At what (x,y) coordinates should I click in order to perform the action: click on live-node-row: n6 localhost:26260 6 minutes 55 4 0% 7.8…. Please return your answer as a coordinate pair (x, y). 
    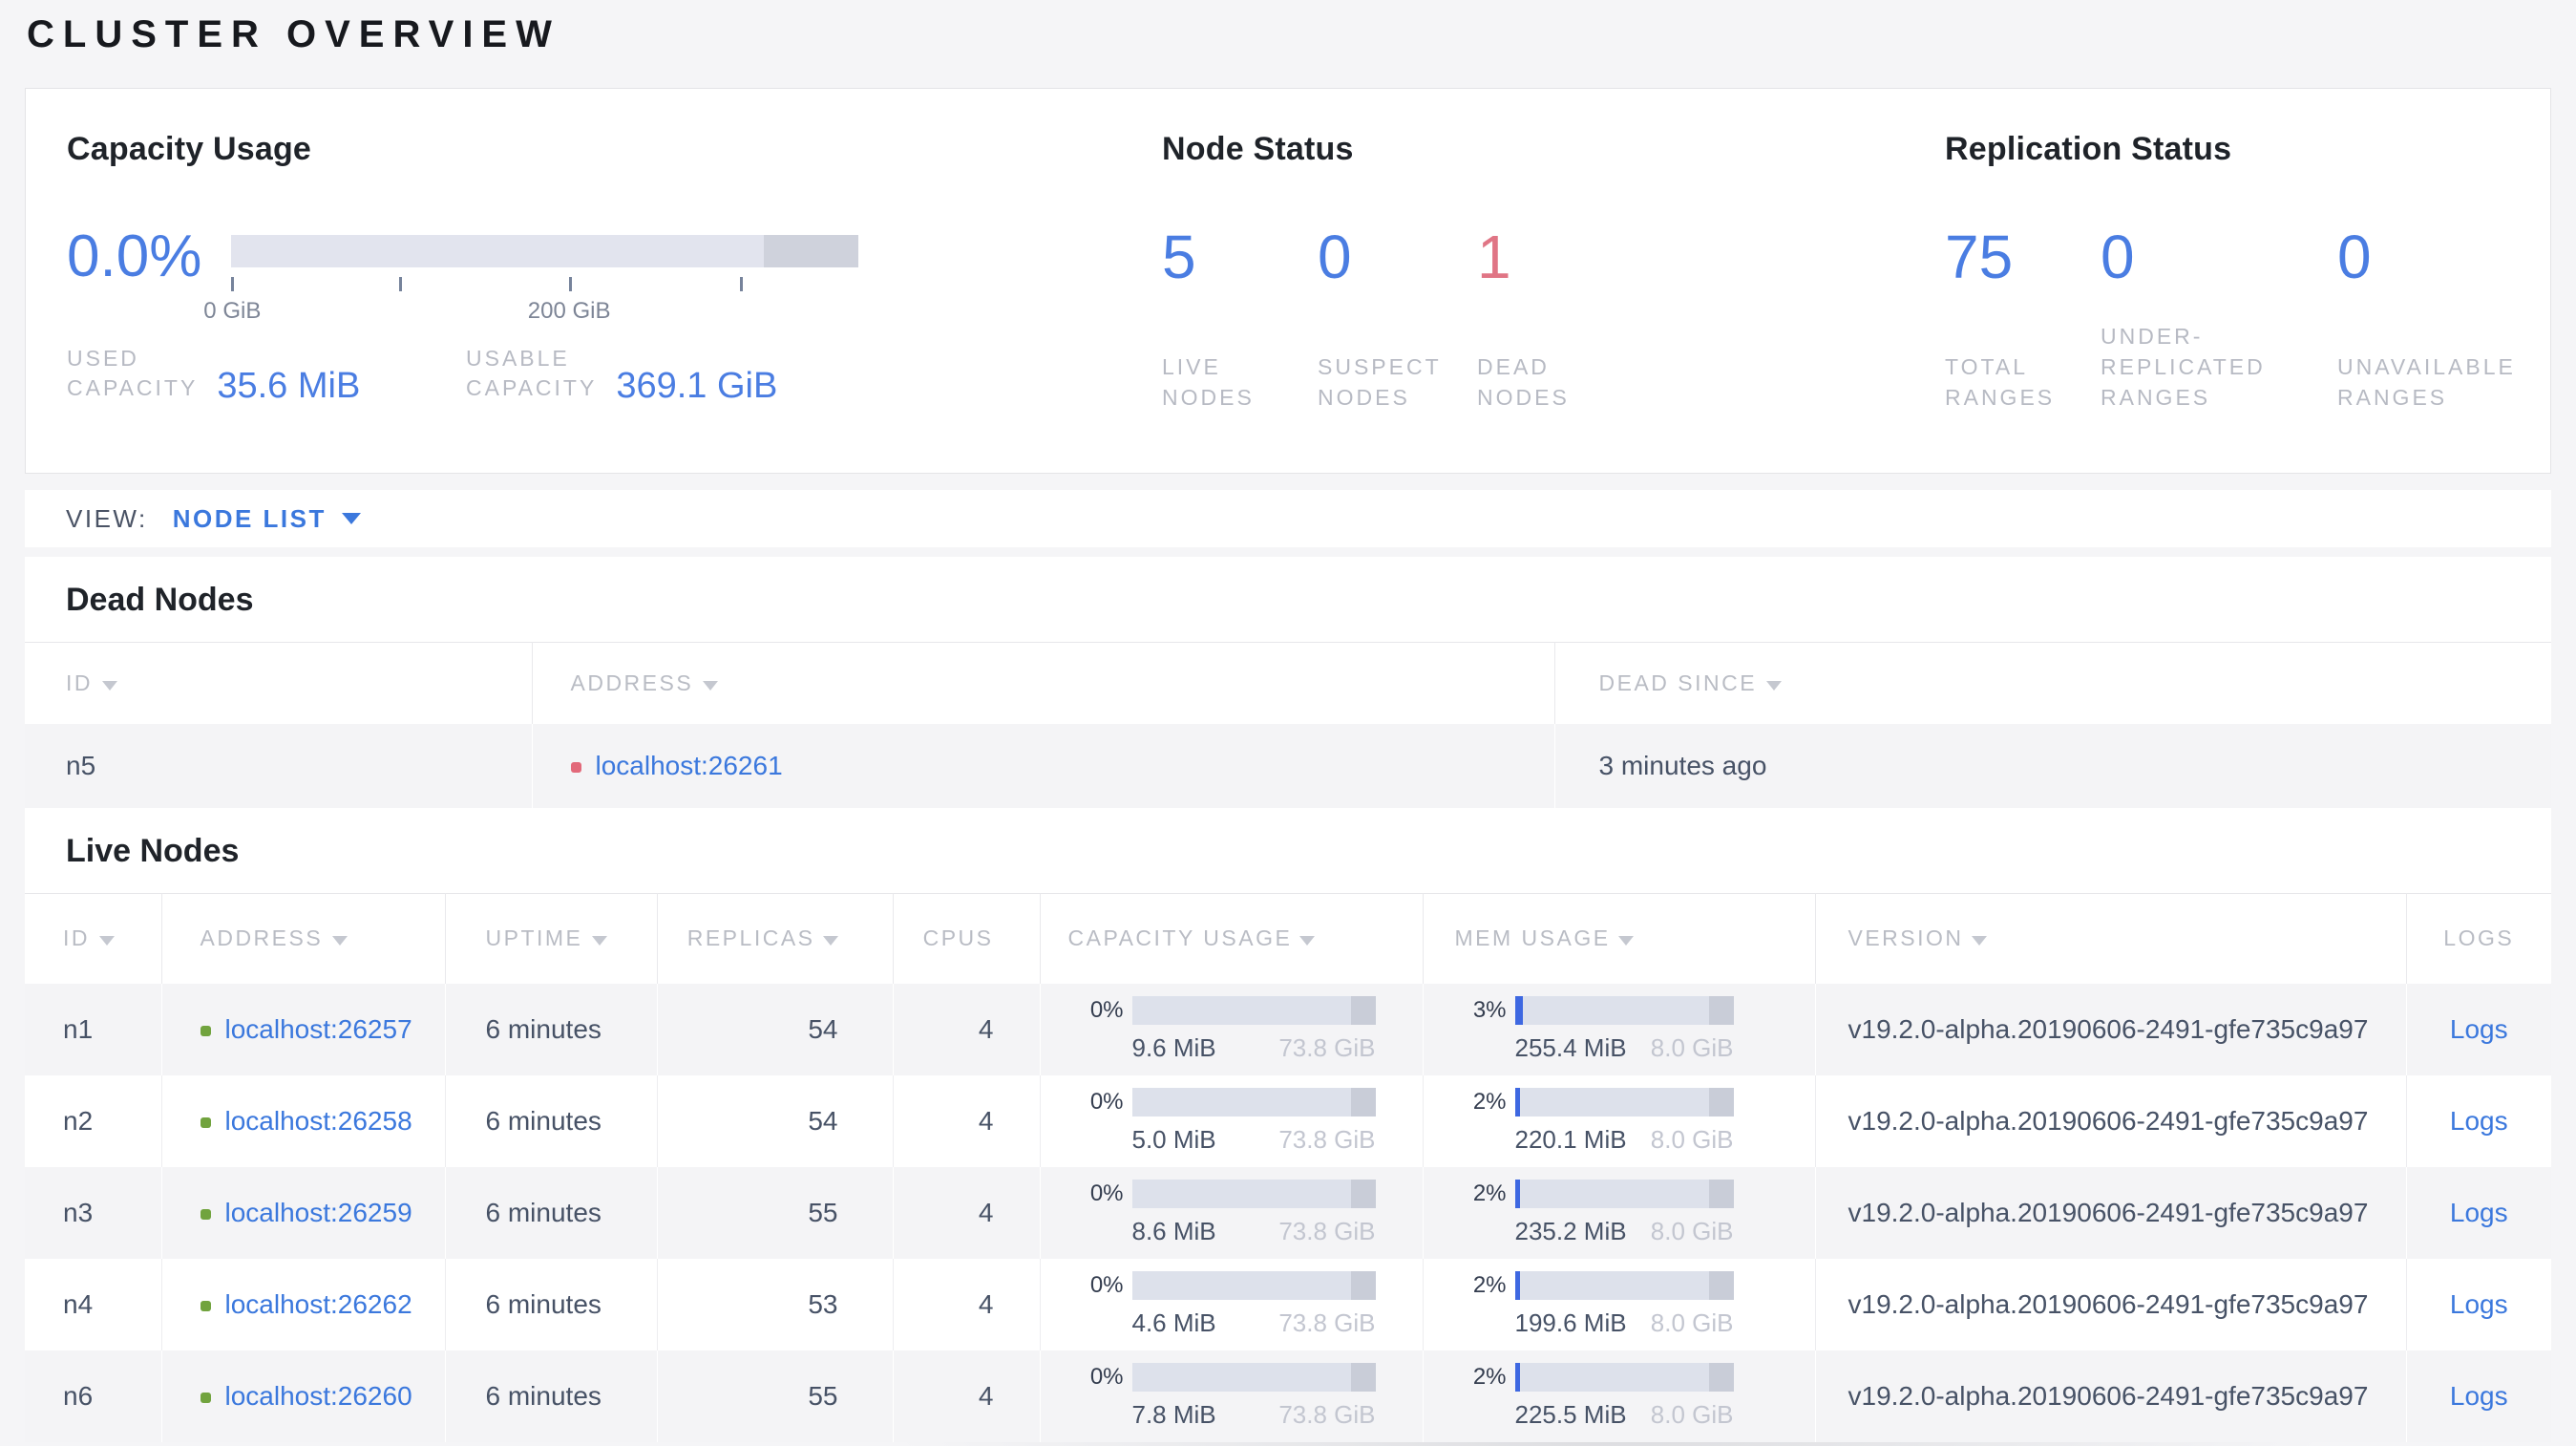
    Looking at the image, I should click on (1288, 1396).